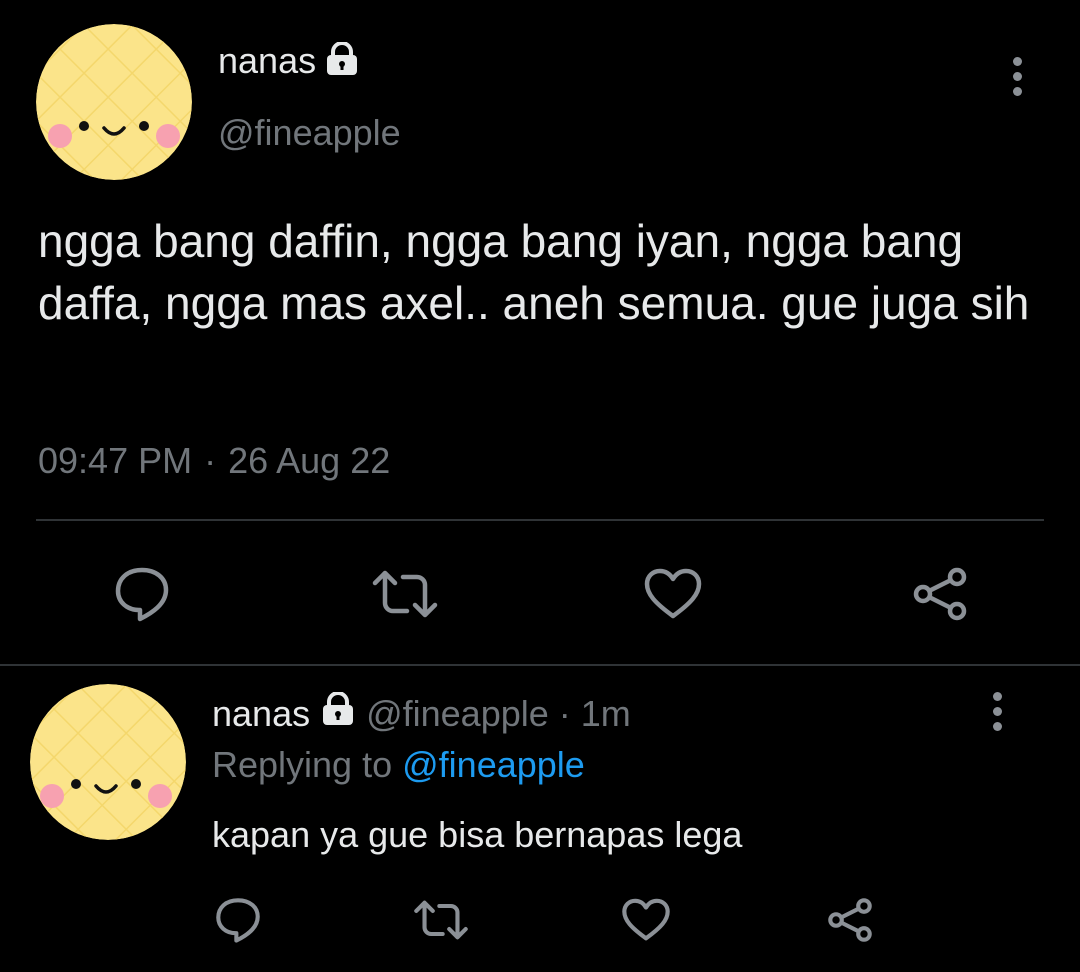 This screenshot has height=972, width=1080. Describe the element at coordinates (302, 764) in the screenshot. I see `replying-label: Replying to` at that location.